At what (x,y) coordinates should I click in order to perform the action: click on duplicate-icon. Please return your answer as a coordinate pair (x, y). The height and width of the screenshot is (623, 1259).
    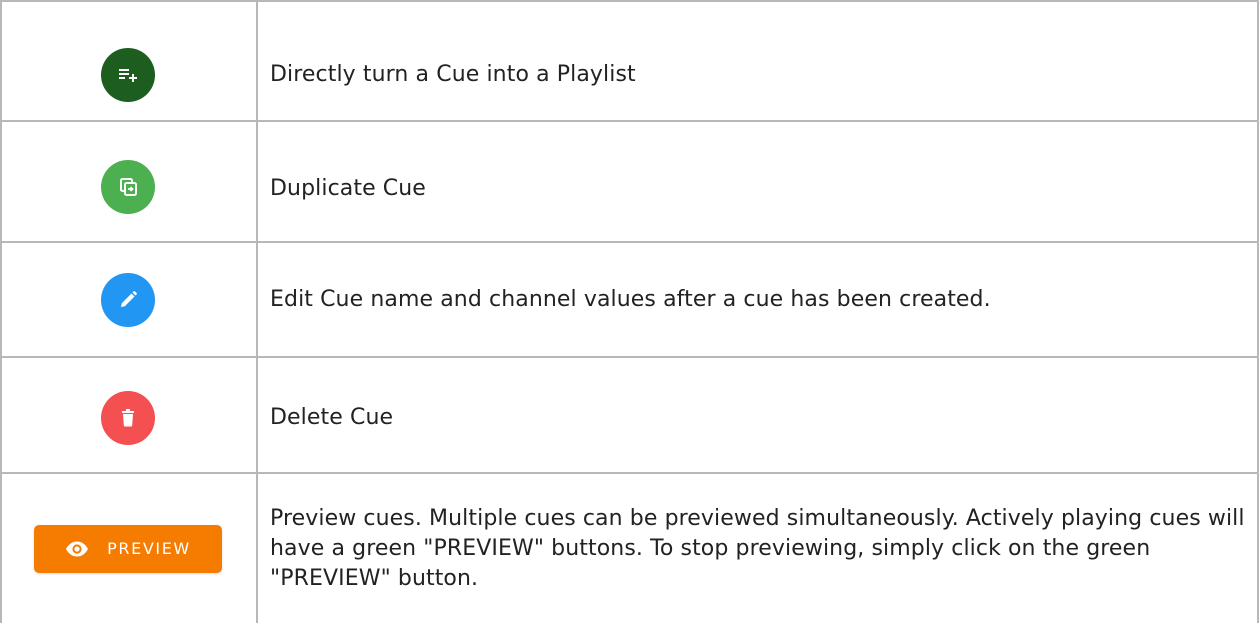
    Looking at the image, I should click on (128, 187).